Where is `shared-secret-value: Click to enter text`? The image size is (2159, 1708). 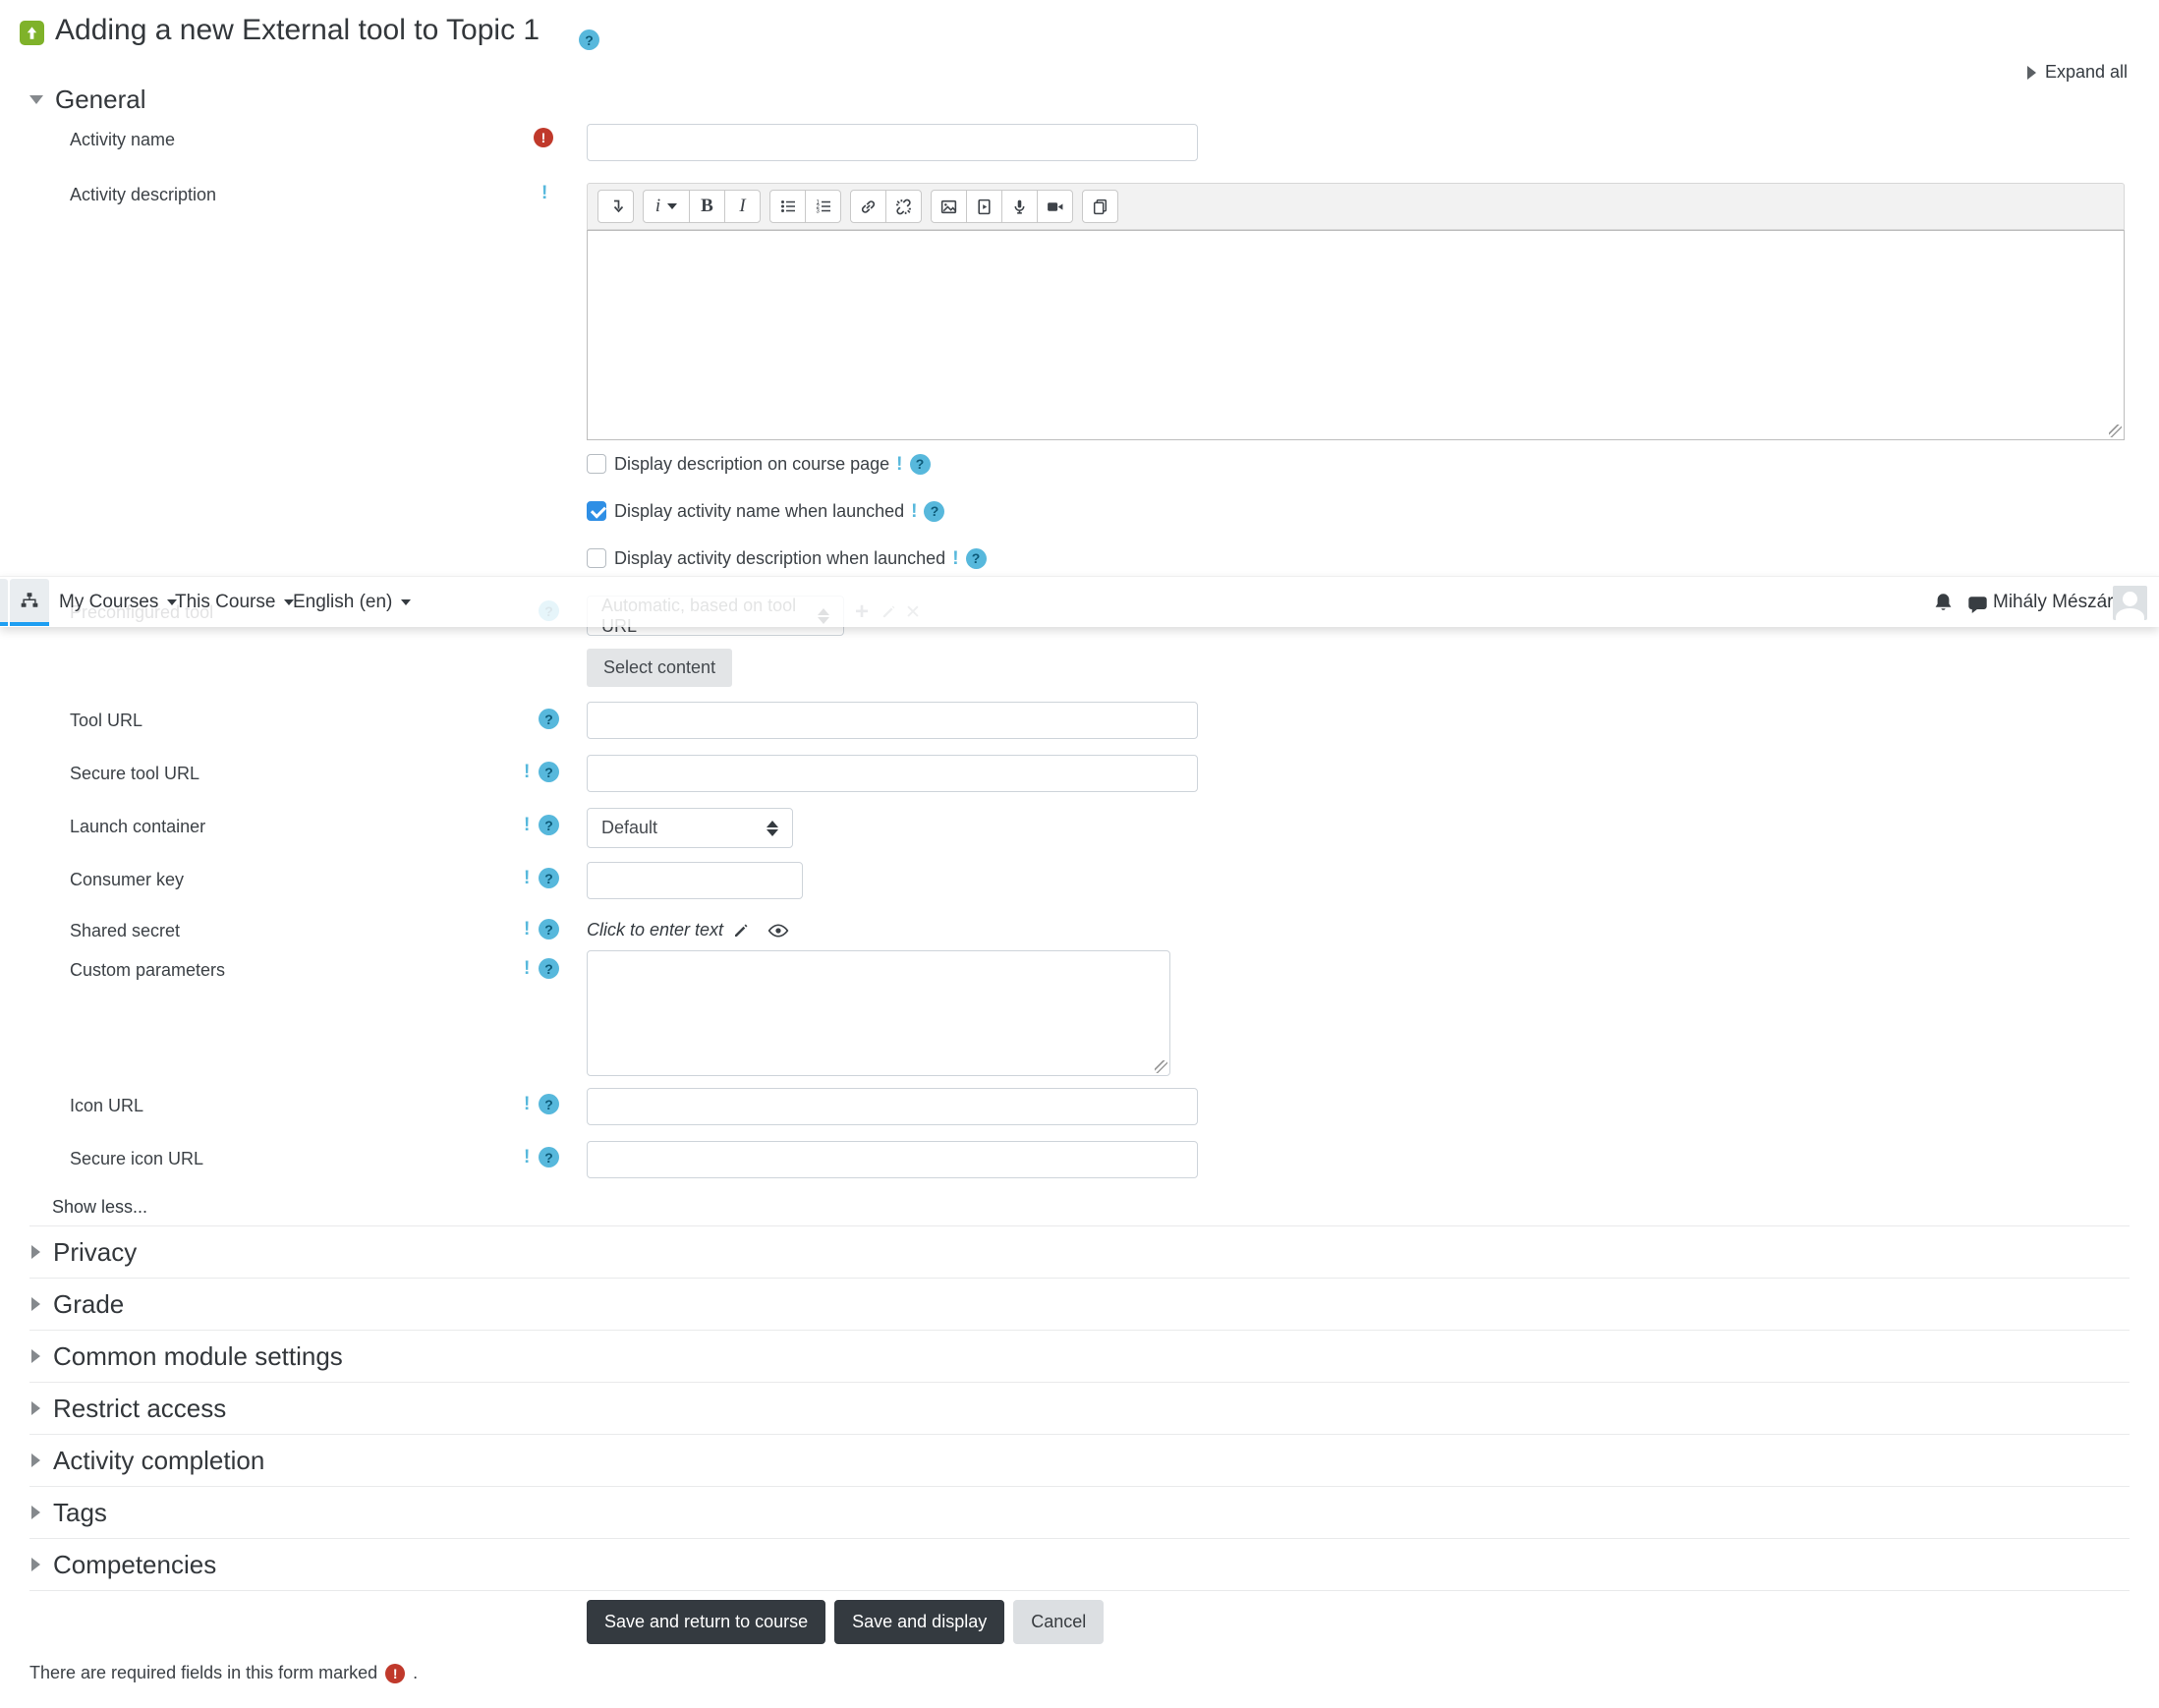
shared-secret-value: Click to enter text is located at coordinates (655, 930).